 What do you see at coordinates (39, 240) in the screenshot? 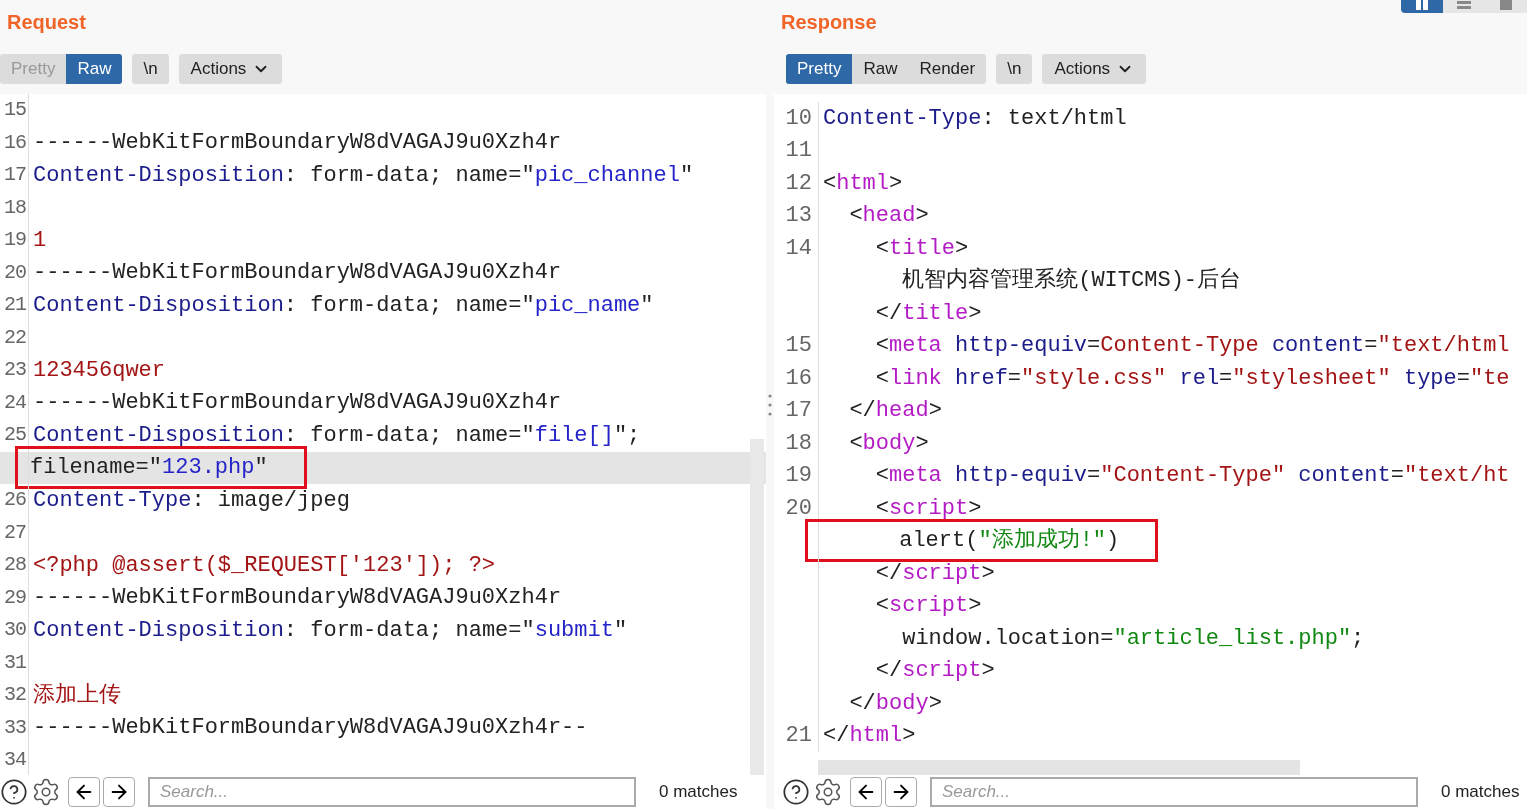
I see `code-line: 1` at bounding box center [39, 240].